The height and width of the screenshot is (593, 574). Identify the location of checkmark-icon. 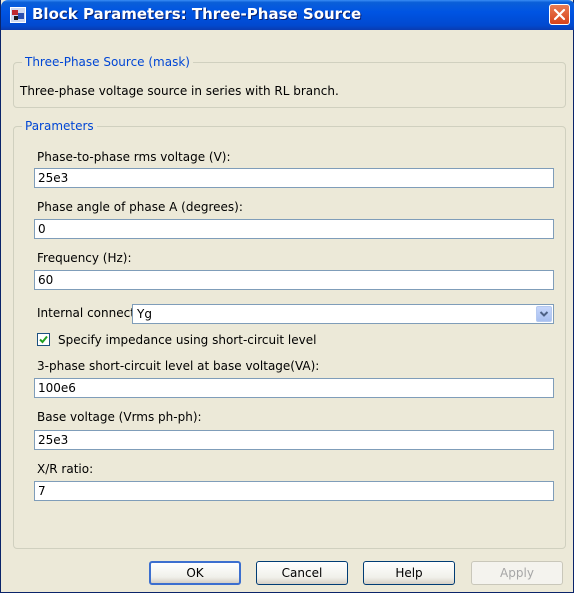
(43, 339).